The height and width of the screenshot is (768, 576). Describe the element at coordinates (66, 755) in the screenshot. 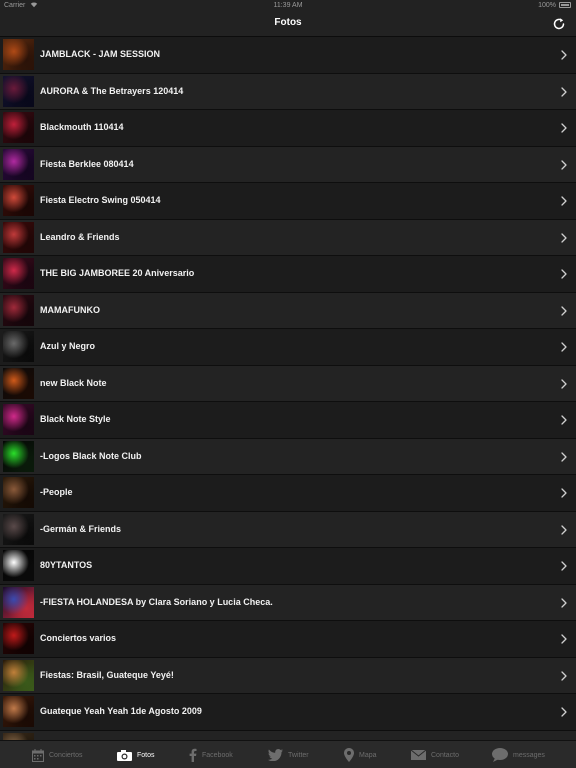

I see `tab-label: Conciertos` at that location.